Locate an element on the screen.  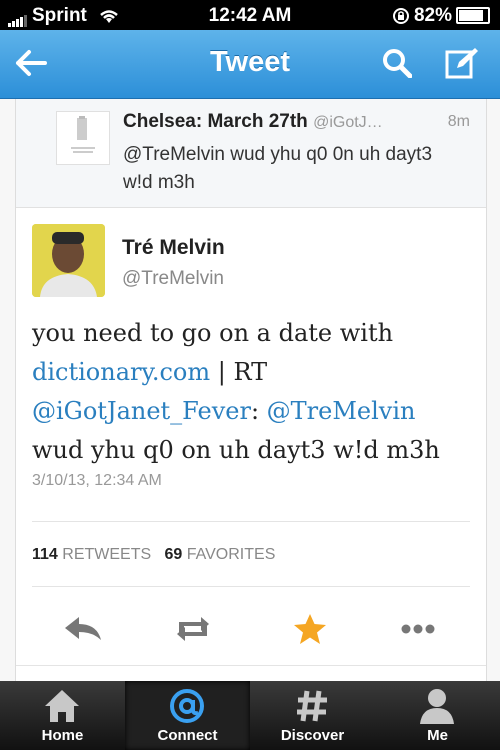
at-icon is located at coordinates (187, 706).